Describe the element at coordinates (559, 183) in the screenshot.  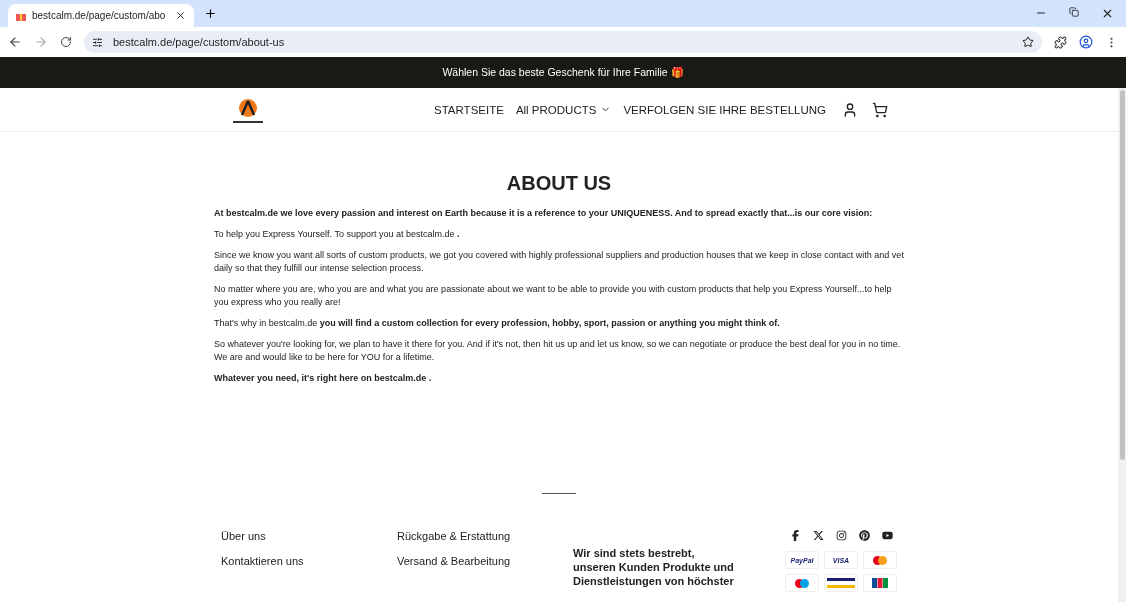
I see `page-title: ABOUT US` at that location.